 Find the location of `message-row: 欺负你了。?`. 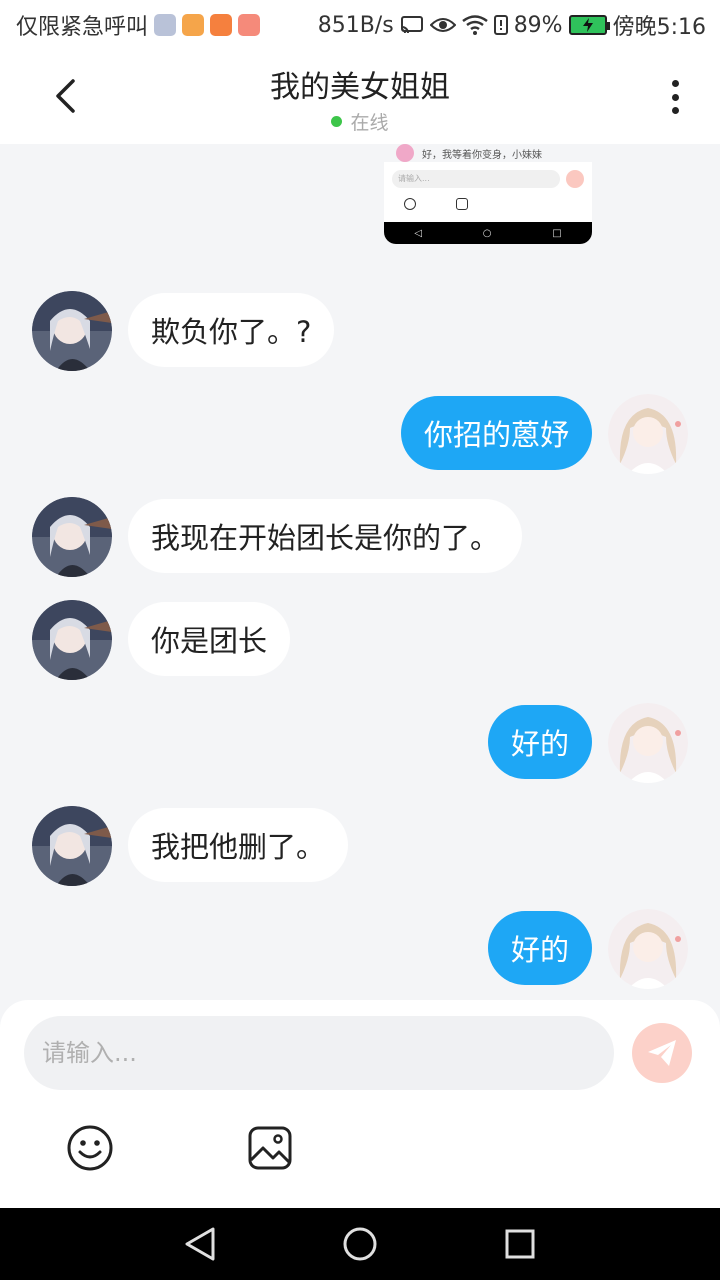

message-row: 欺负你了。? is located at coordinates (360, 331).